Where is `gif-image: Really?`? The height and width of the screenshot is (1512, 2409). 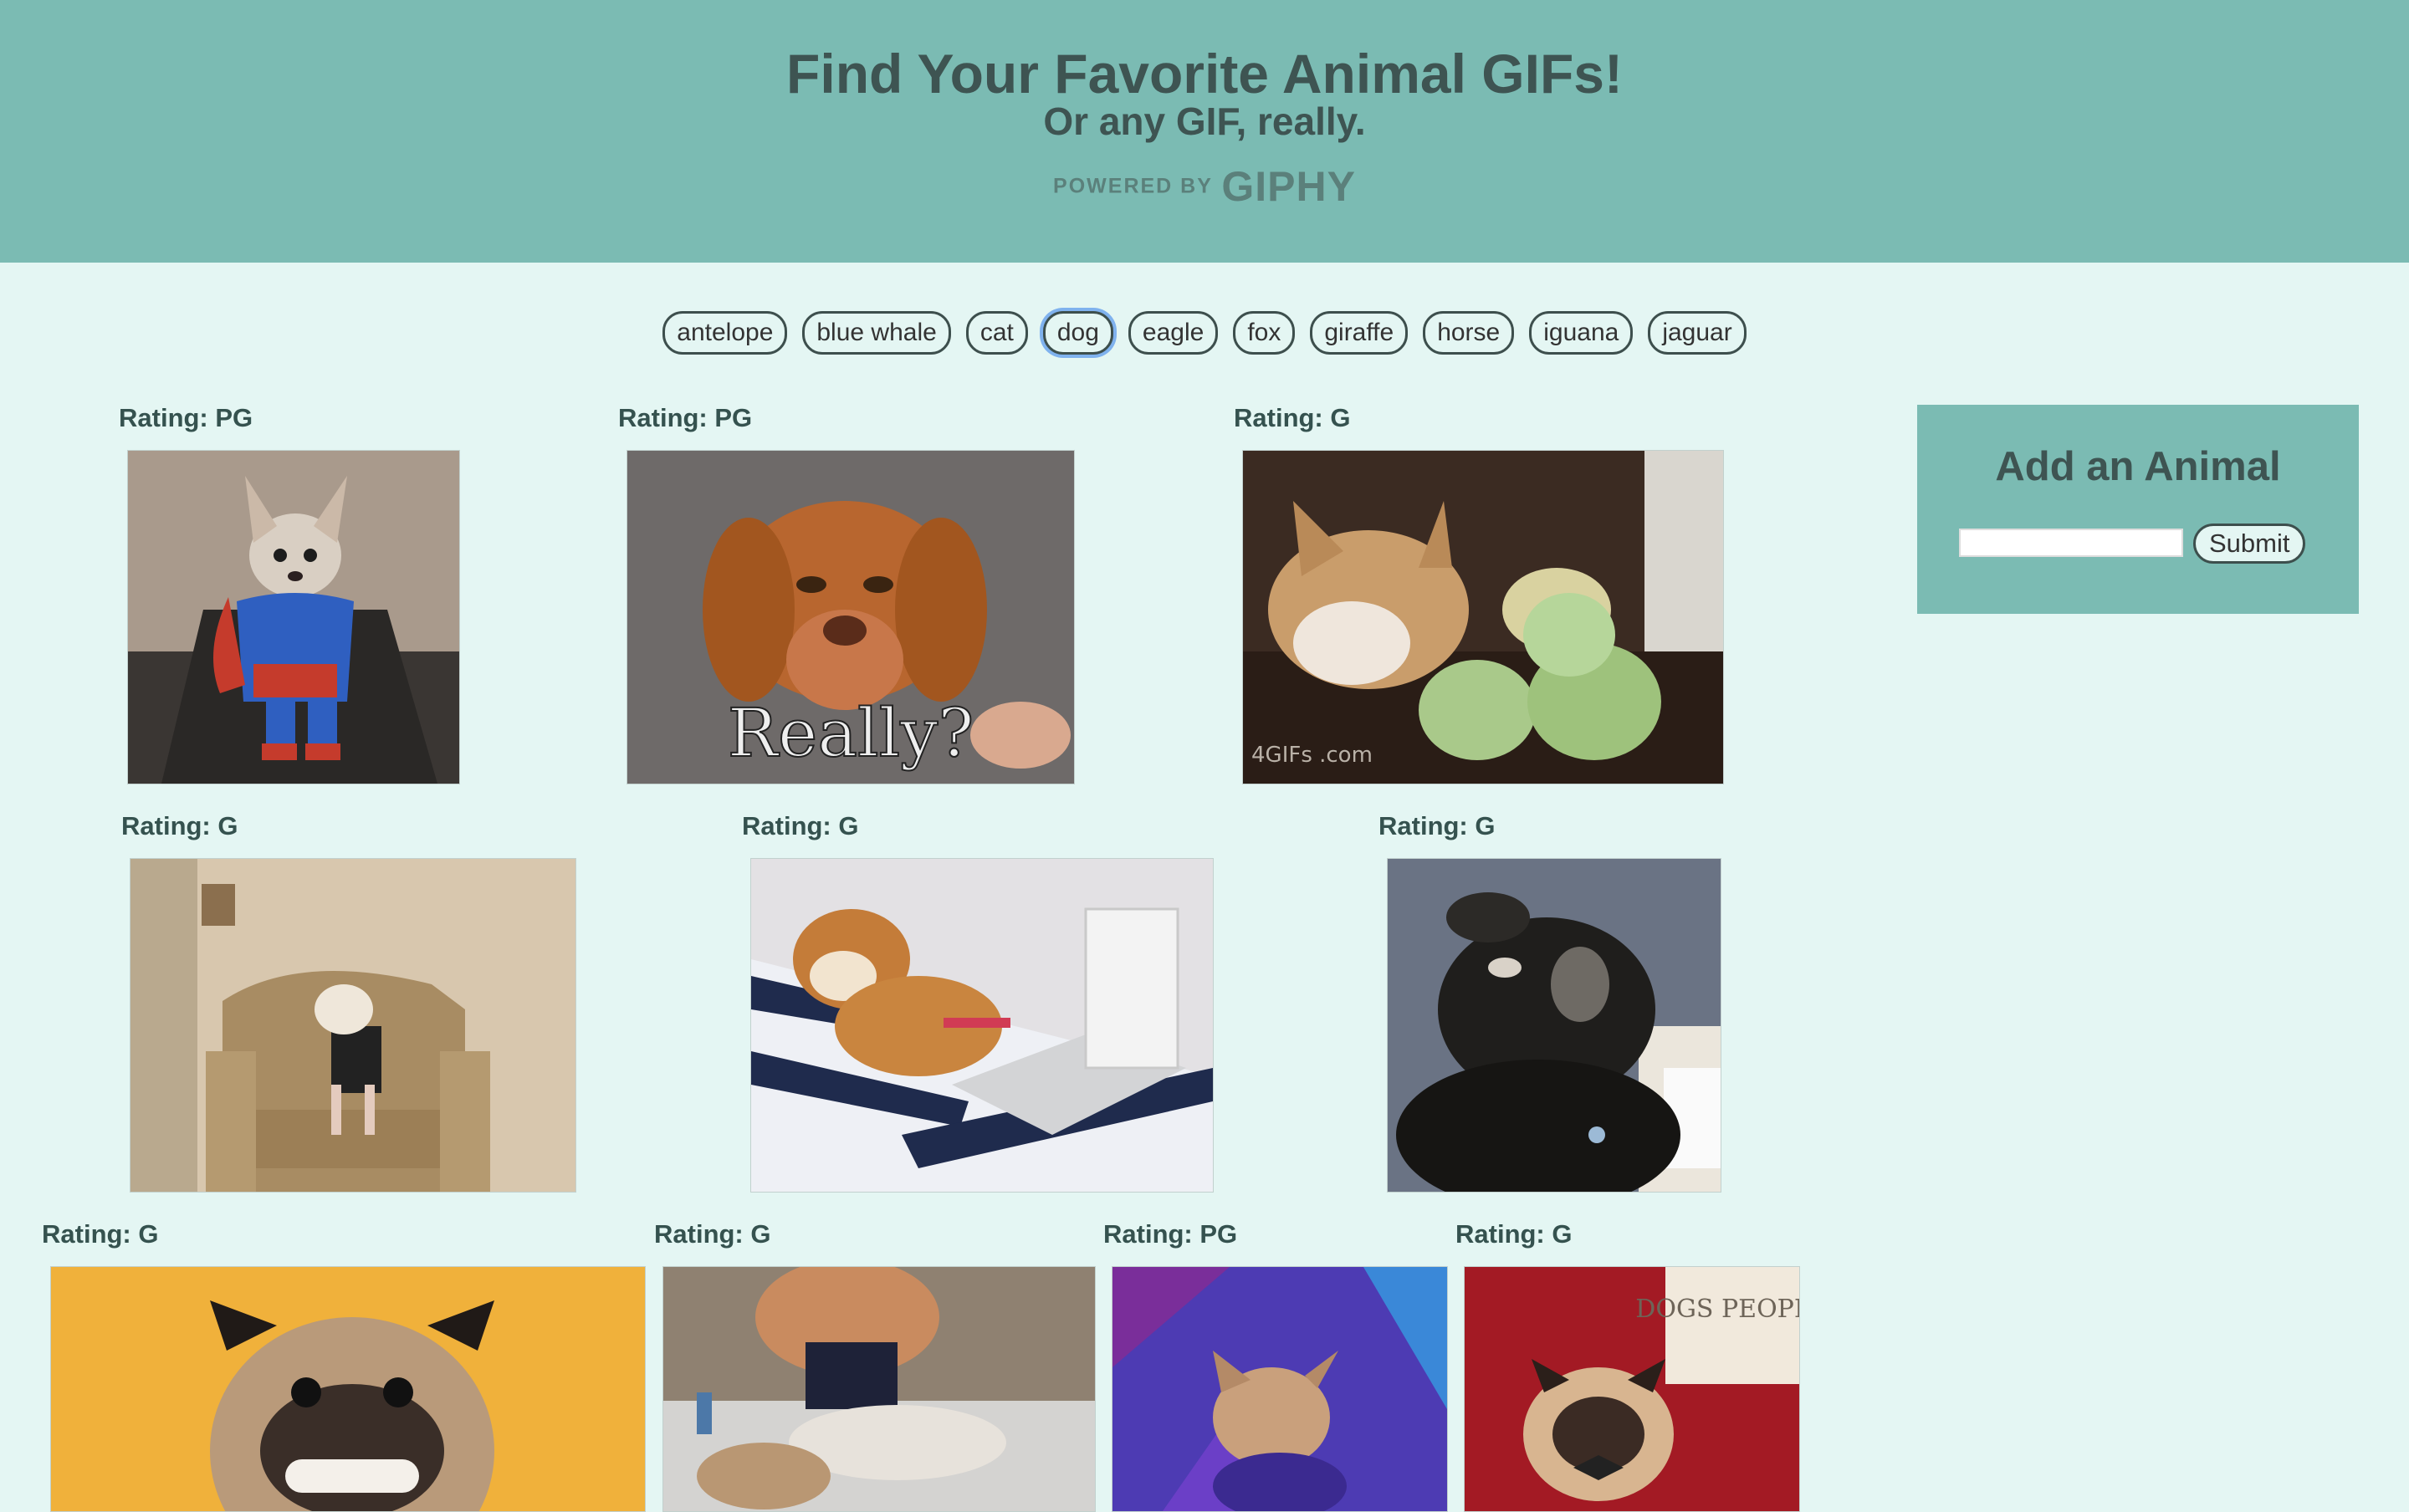 gif-image: Really? is located at coordinates (851, 617).